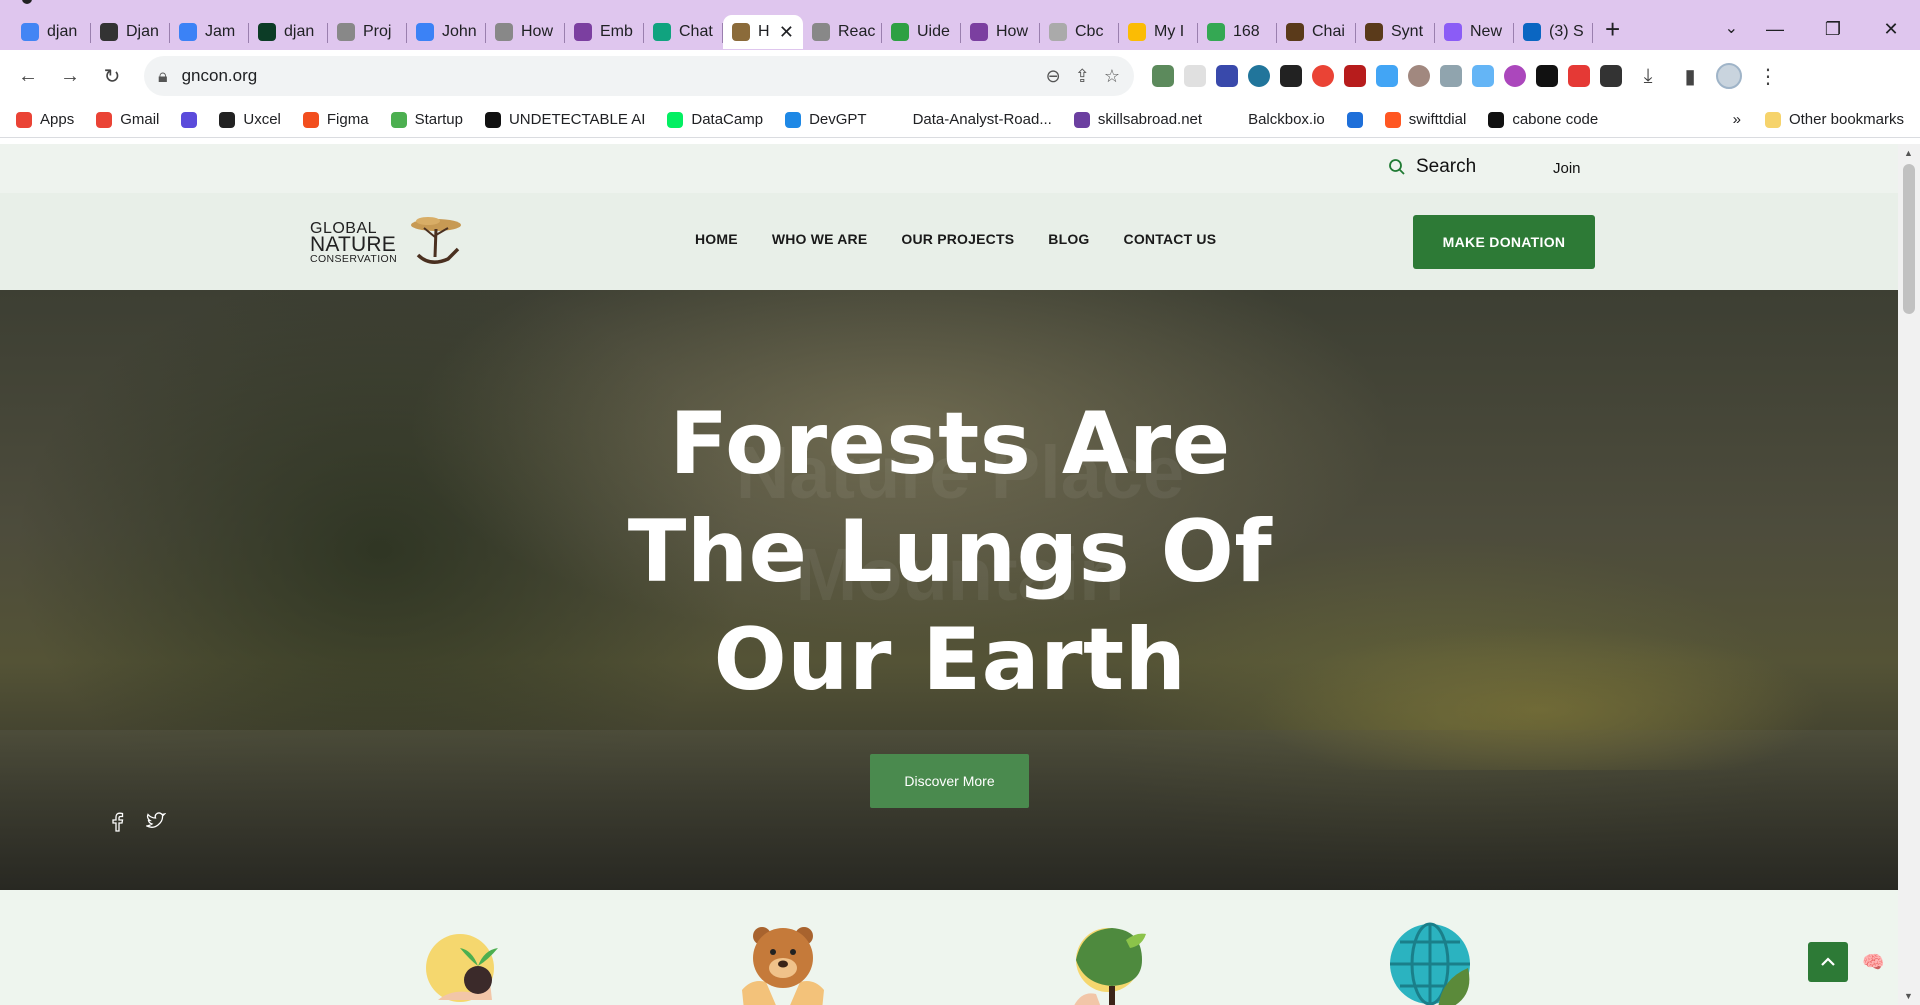 The width and height of the screenshot is (1920, 1005). What do you see at coordinates (367, 32) in the screenshot?
I see `browser-tab: Proj` at bounding box center [367, 32].